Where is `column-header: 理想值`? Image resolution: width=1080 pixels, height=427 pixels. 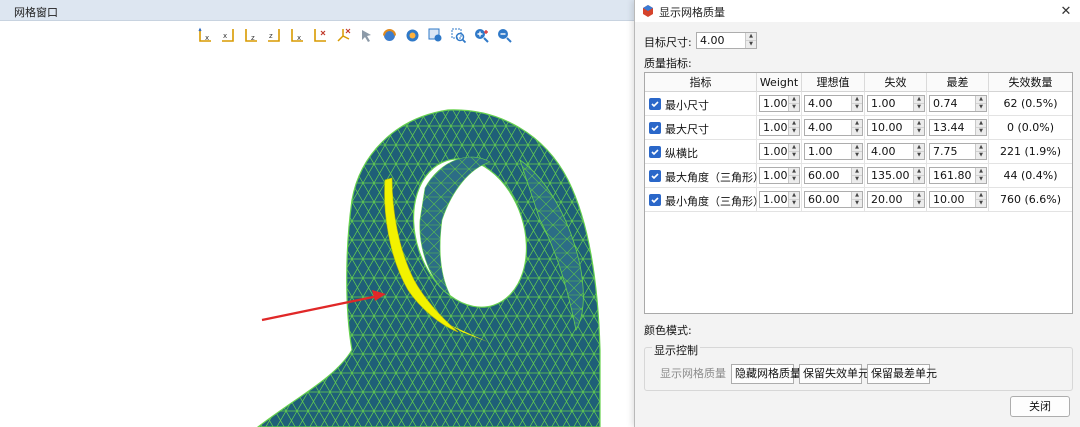
column-header: 理想值 is located at coordinates (833, 82).